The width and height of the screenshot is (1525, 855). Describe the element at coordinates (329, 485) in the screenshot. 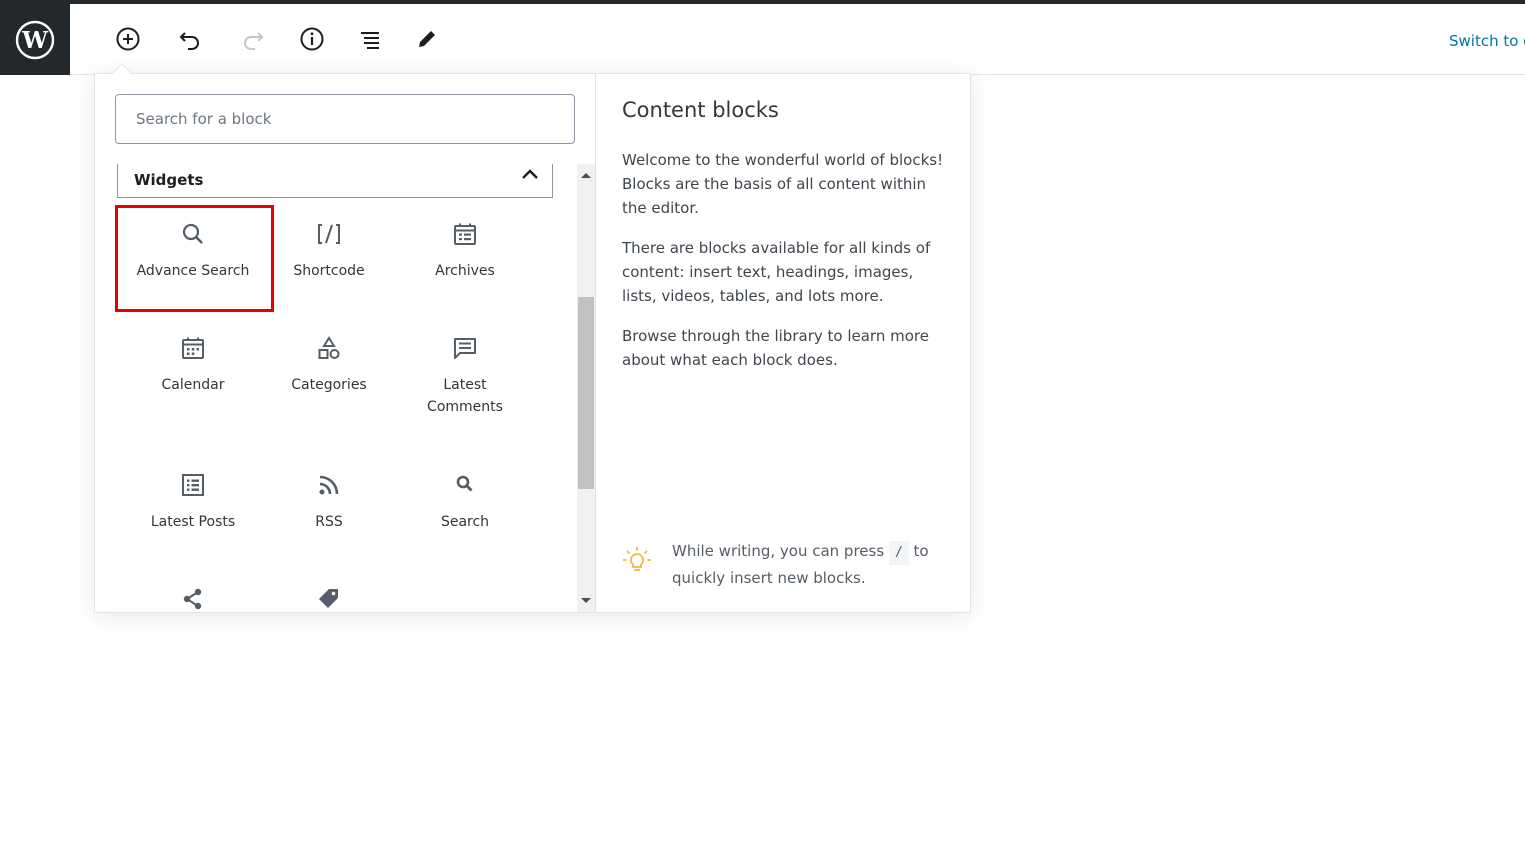

I see `rss-icon` at that location.